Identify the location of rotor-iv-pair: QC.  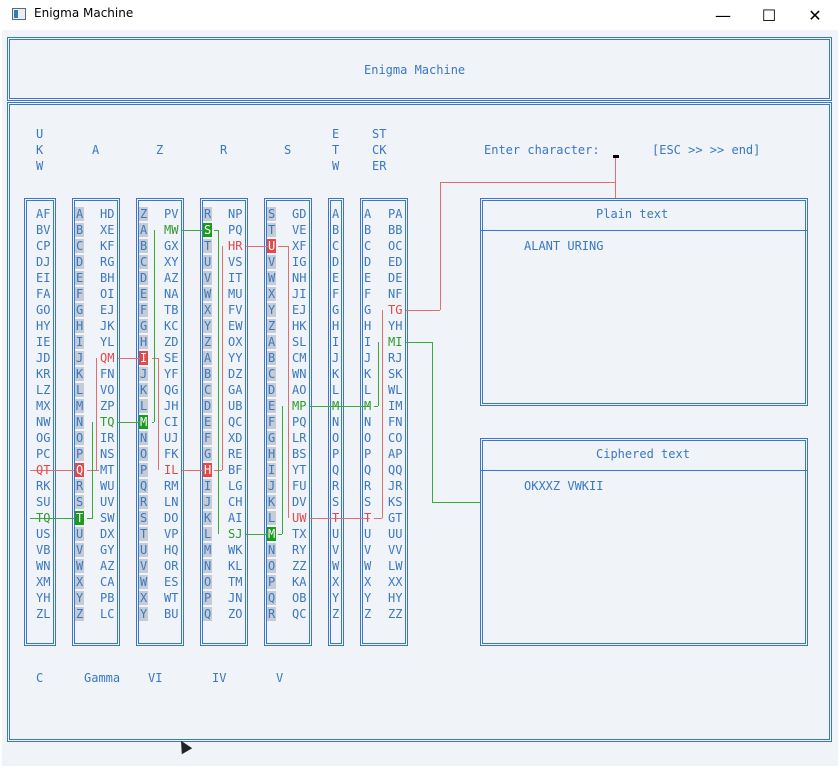
(235, 422).